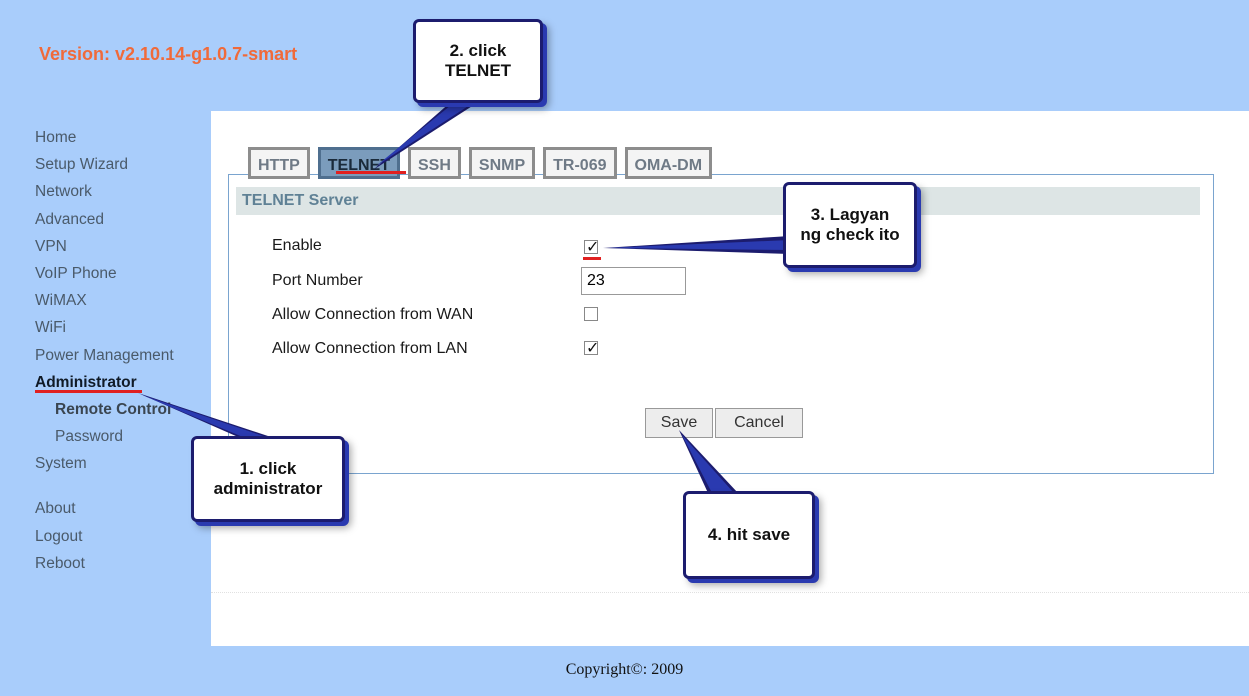 The height and width of the screenshot is (696, 1249). Describe the element at coordinates (122, 355) in the screenshot. I see `sidebar-item-power-management: Power Management` at that location.